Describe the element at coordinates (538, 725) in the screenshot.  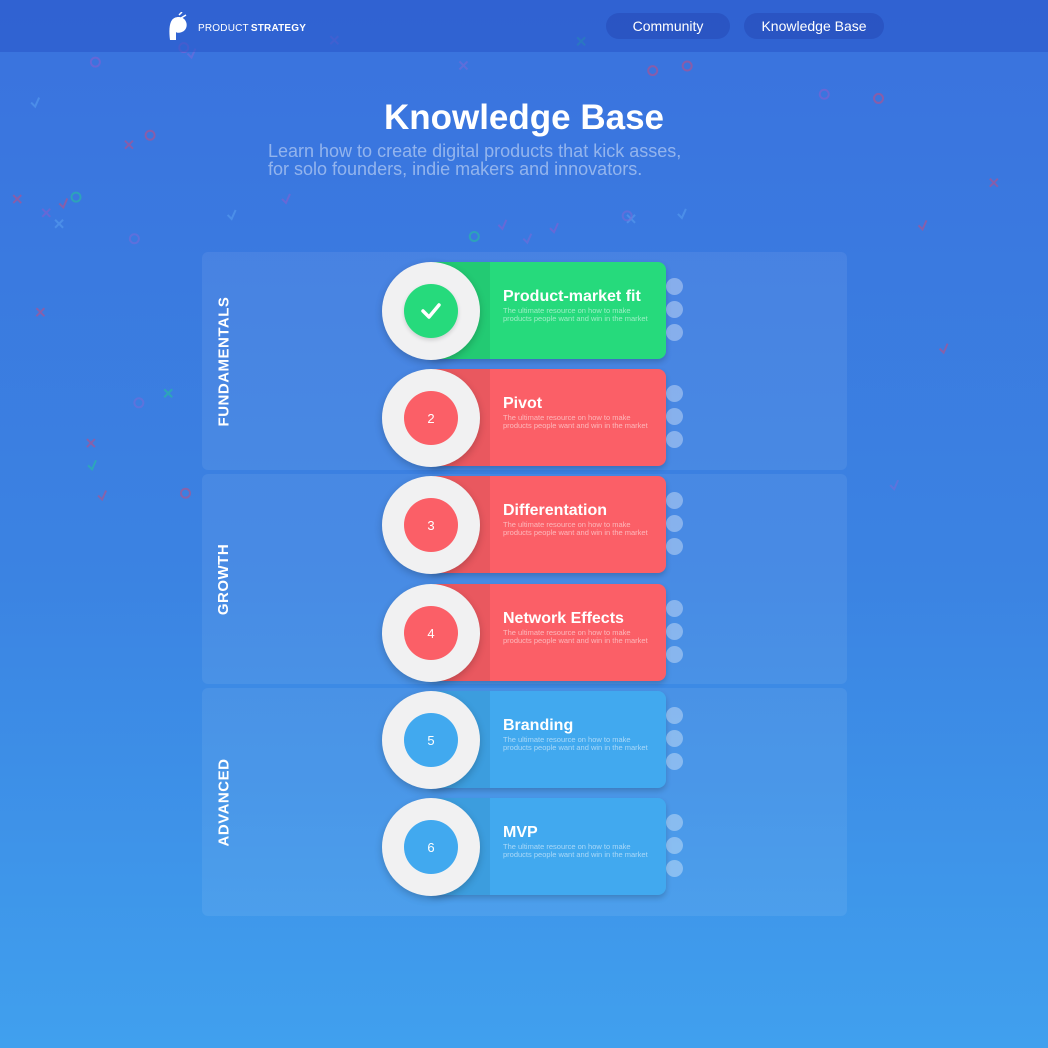
I see `topic-title: Branding` at that location.